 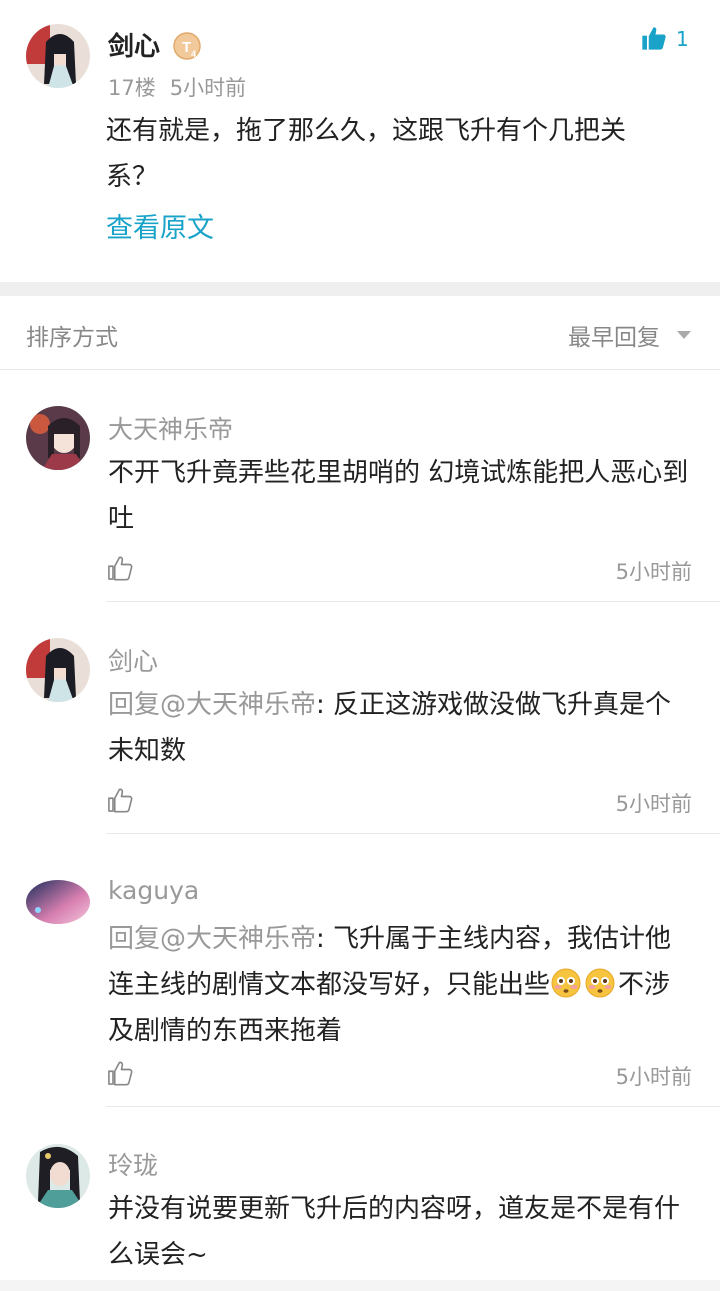 What do you see at coordinates (193, 54) in the screenshot?
I see `svg-text: 4` at bounding box center [193, 54].